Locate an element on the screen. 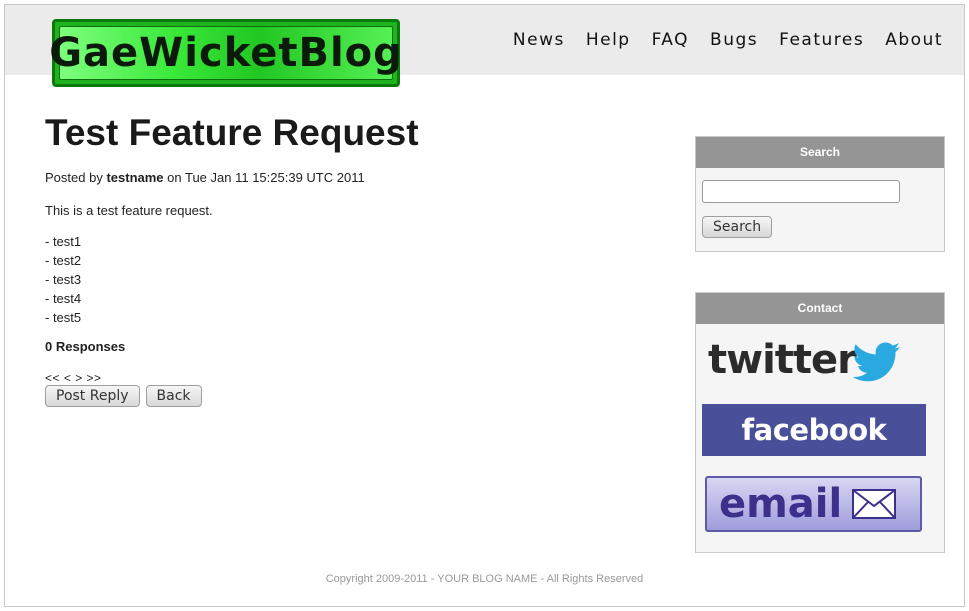 This screenshot has width=969, height=611. post-author: testname is located at coordinates (135, 177).